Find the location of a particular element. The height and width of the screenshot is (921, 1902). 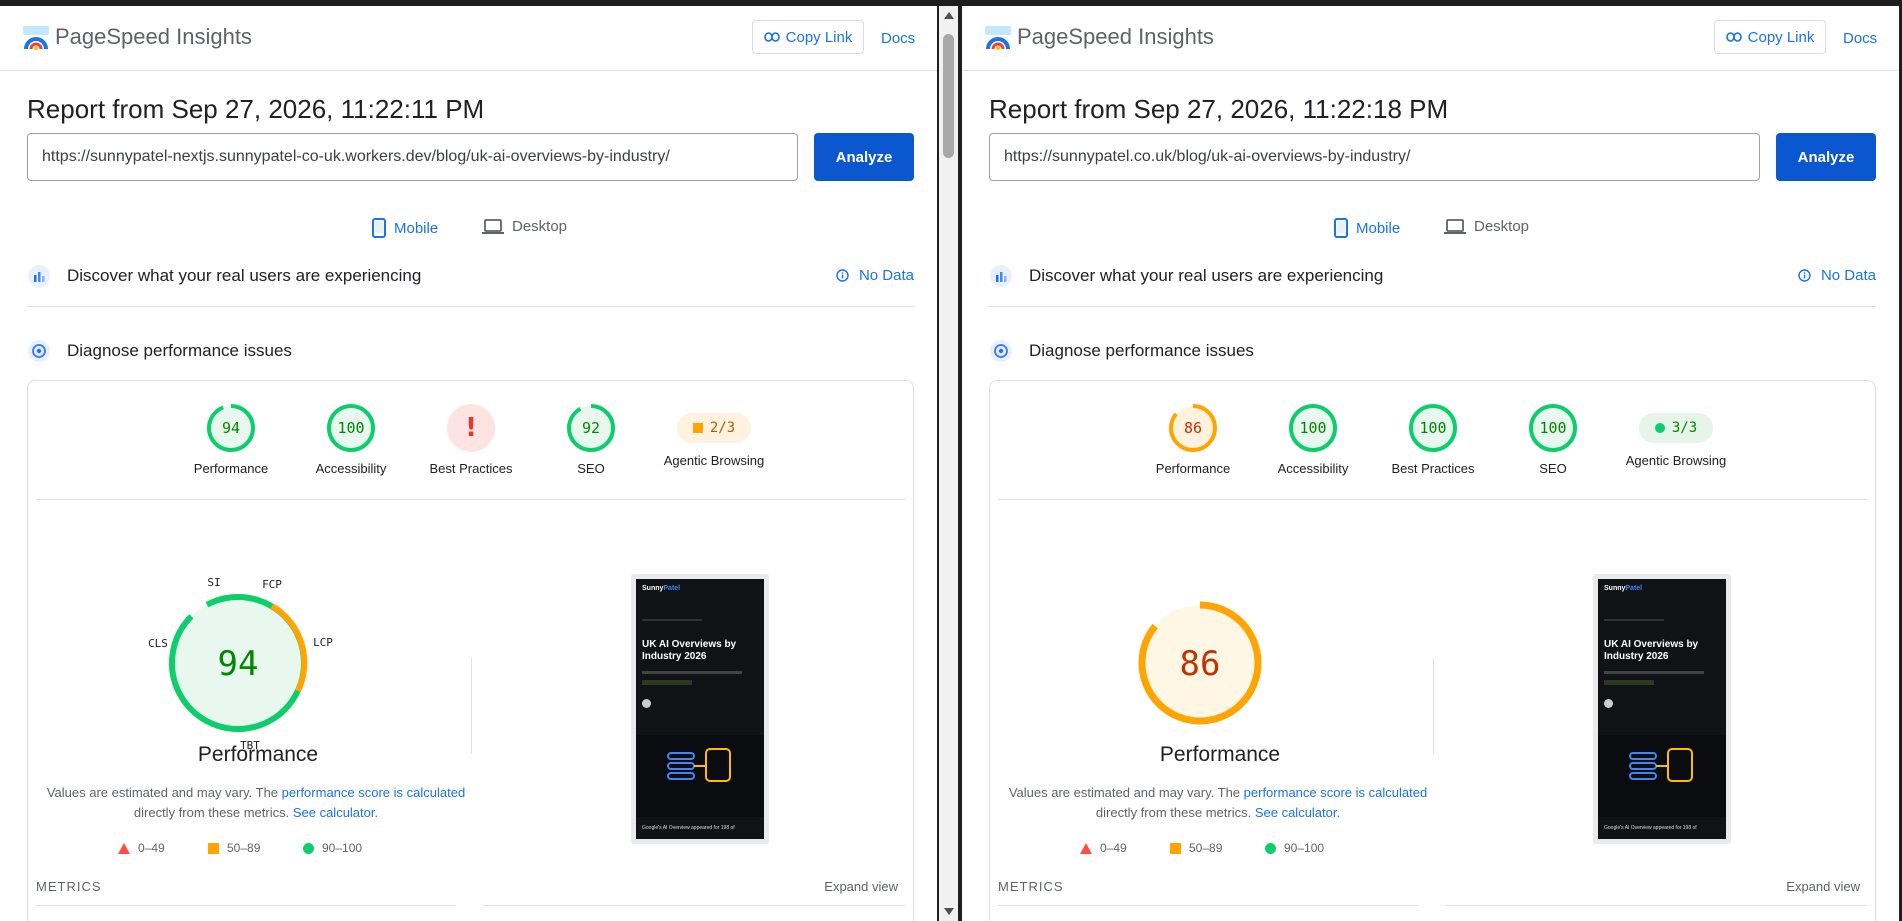

screenshot-tag is located at coordinates (667, 682).